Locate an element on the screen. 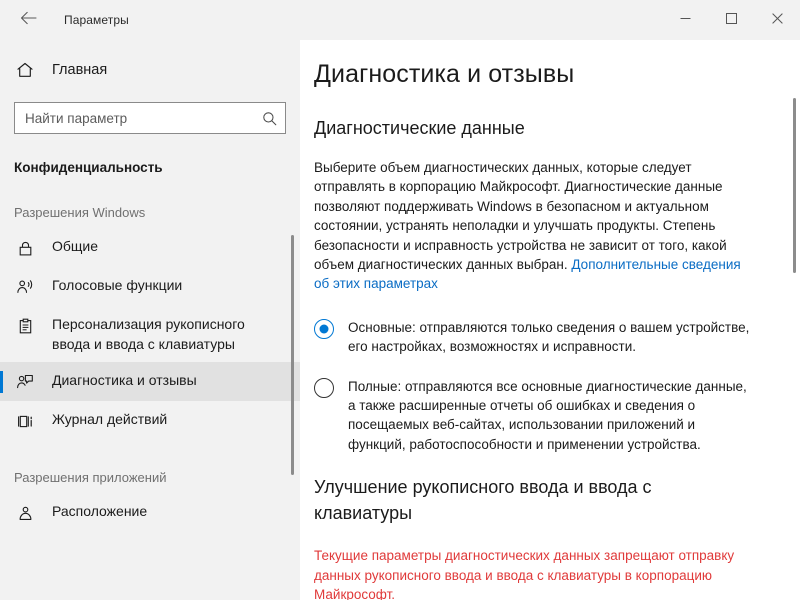  back-button is located at coordinates (28, 20).